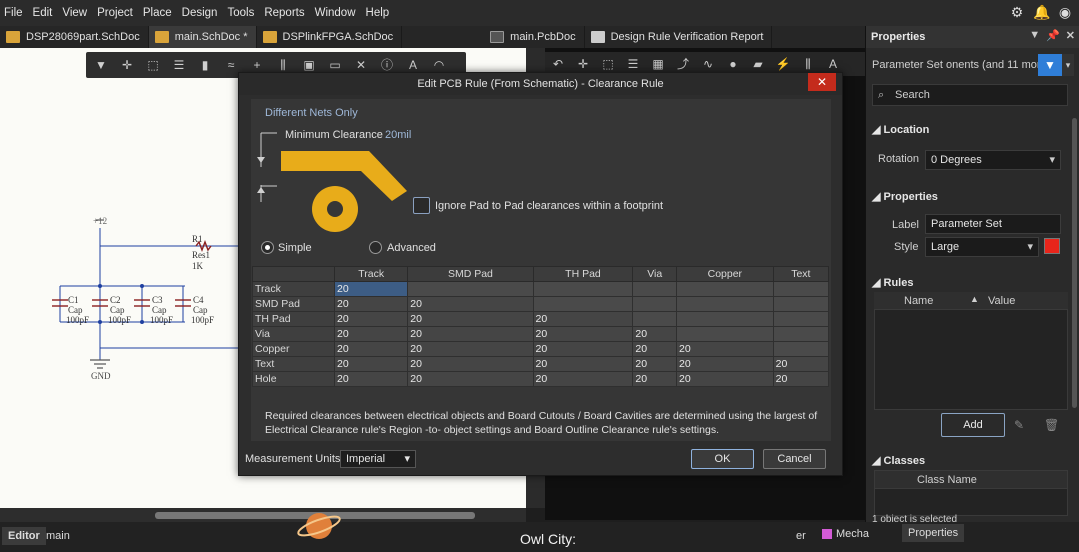 The height and width of the screenshot is (552, 1079). I want to click on style-select: Large, so click(982, 247).